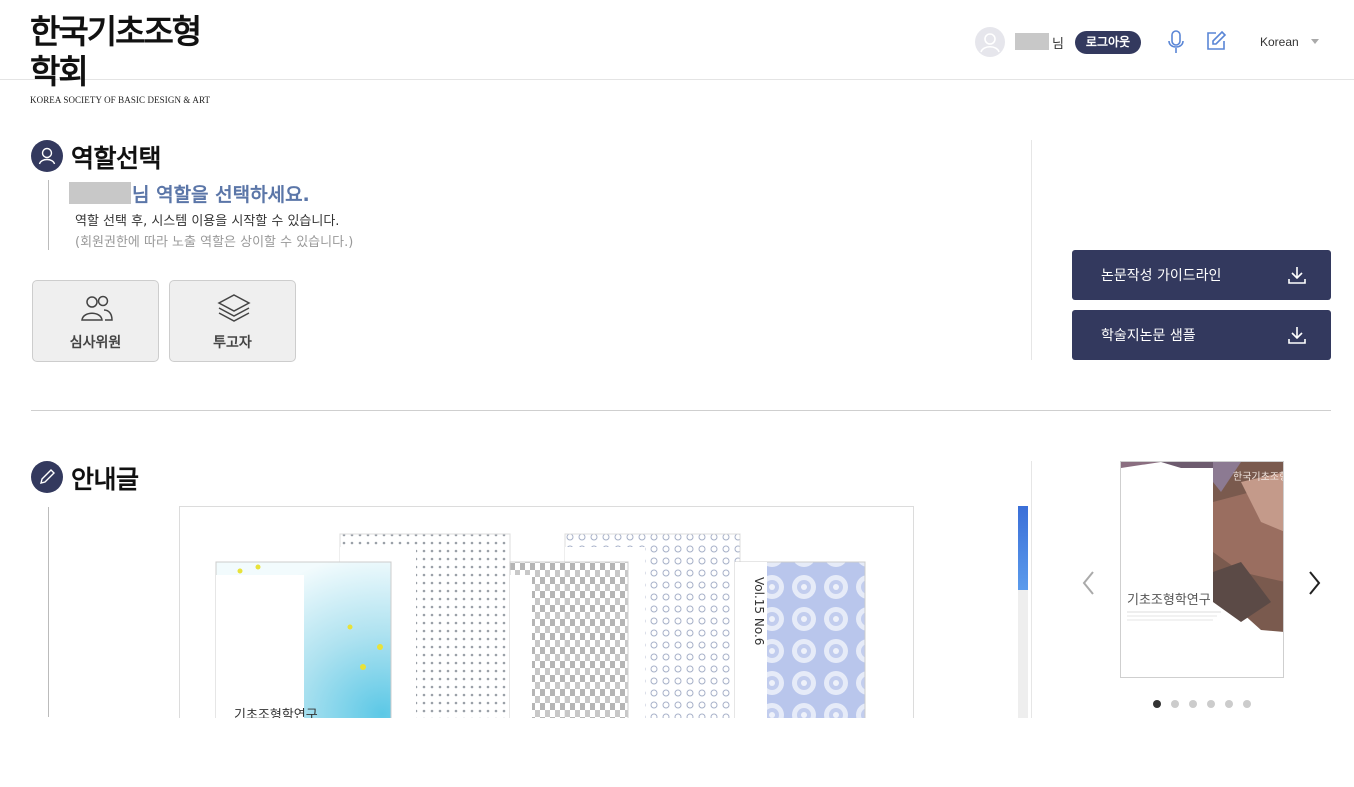  I want to click on notice-image: Vol.15 No.6 기초조형학연구, so click(546, 612).